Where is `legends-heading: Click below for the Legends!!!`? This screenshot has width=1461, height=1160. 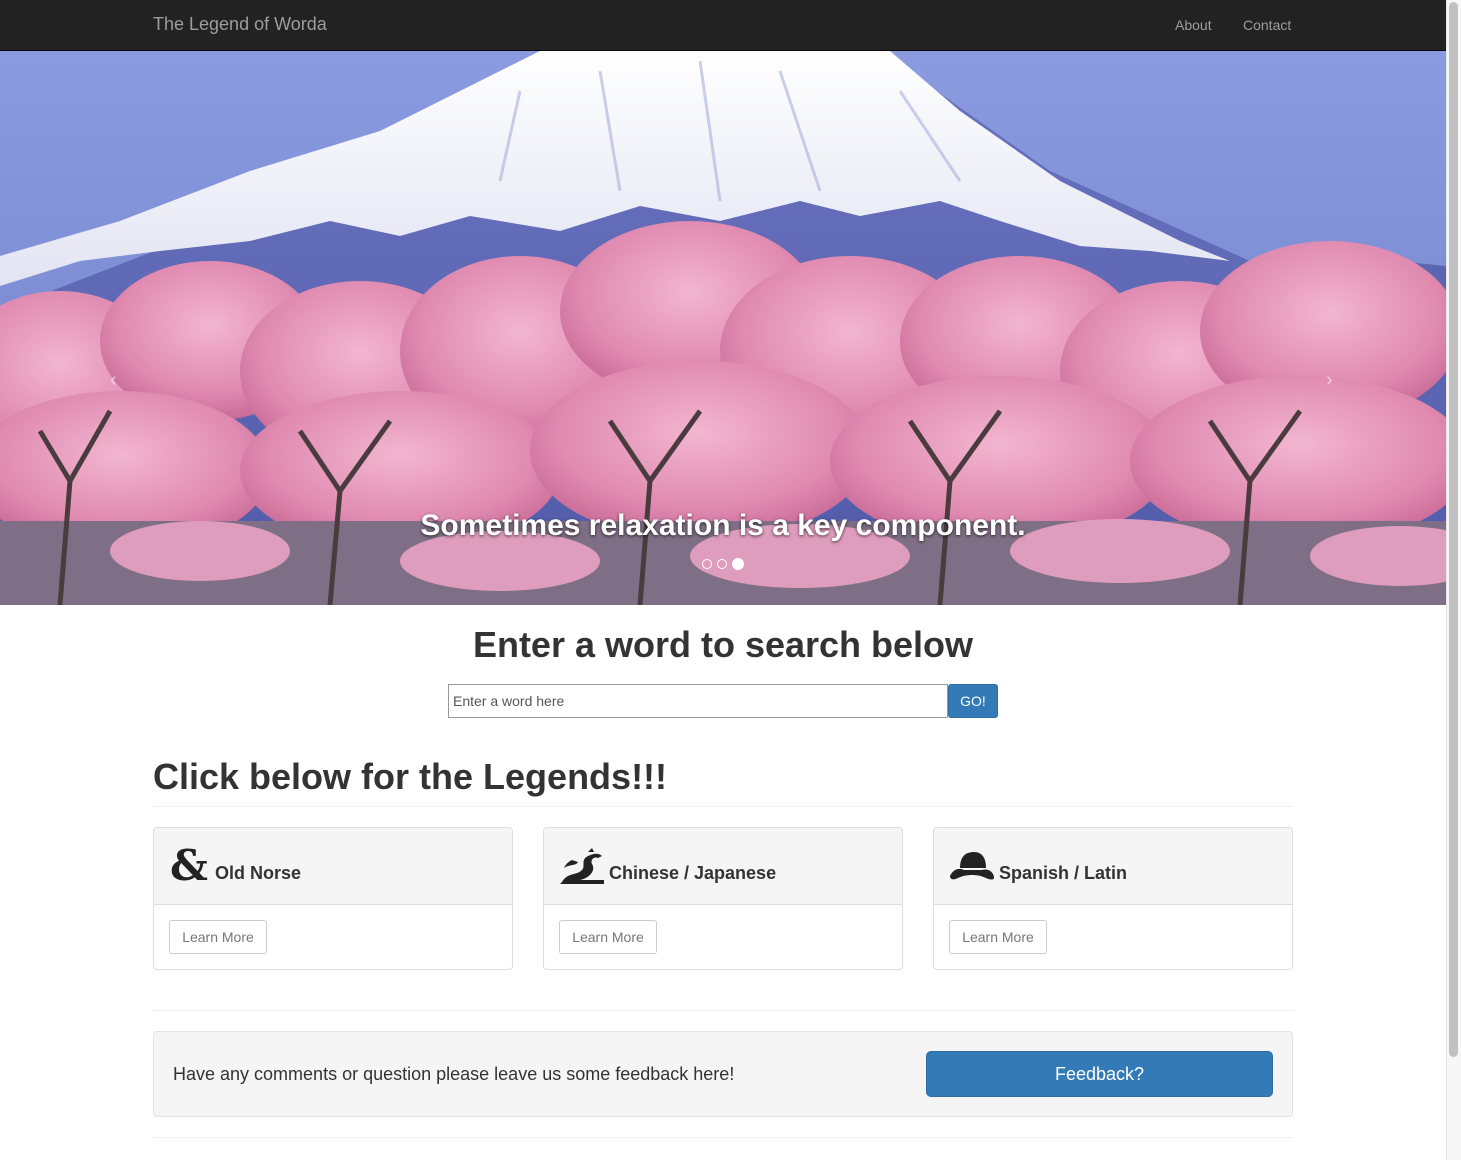
legends-heading: Click below for the Legends!!! is located at coordinates (410, 776).